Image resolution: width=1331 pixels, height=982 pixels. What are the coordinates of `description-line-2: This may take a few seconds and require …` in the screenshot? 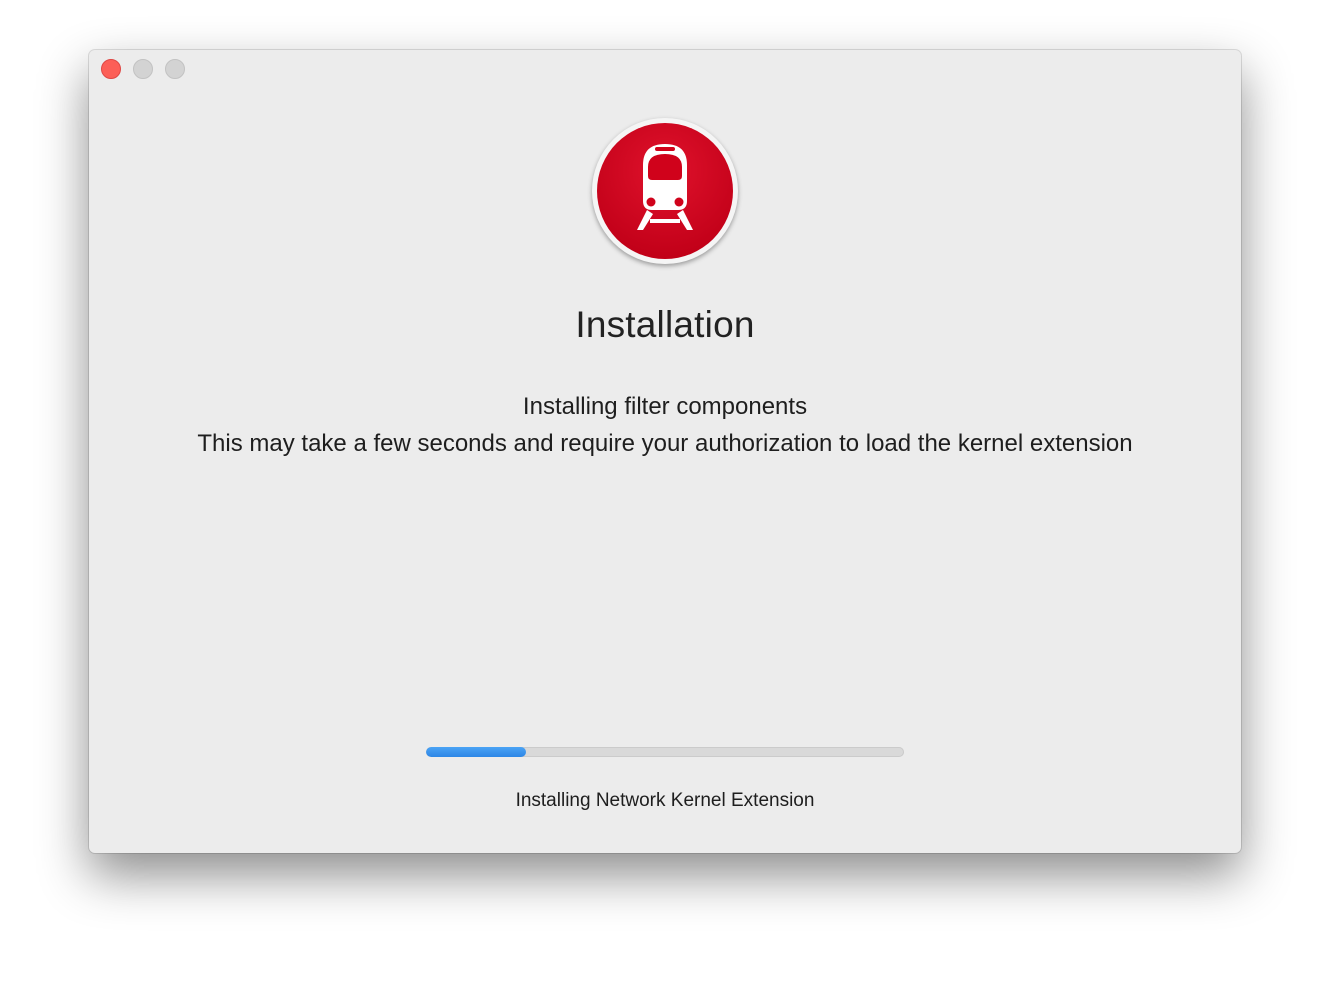 It's located at (665, 443).